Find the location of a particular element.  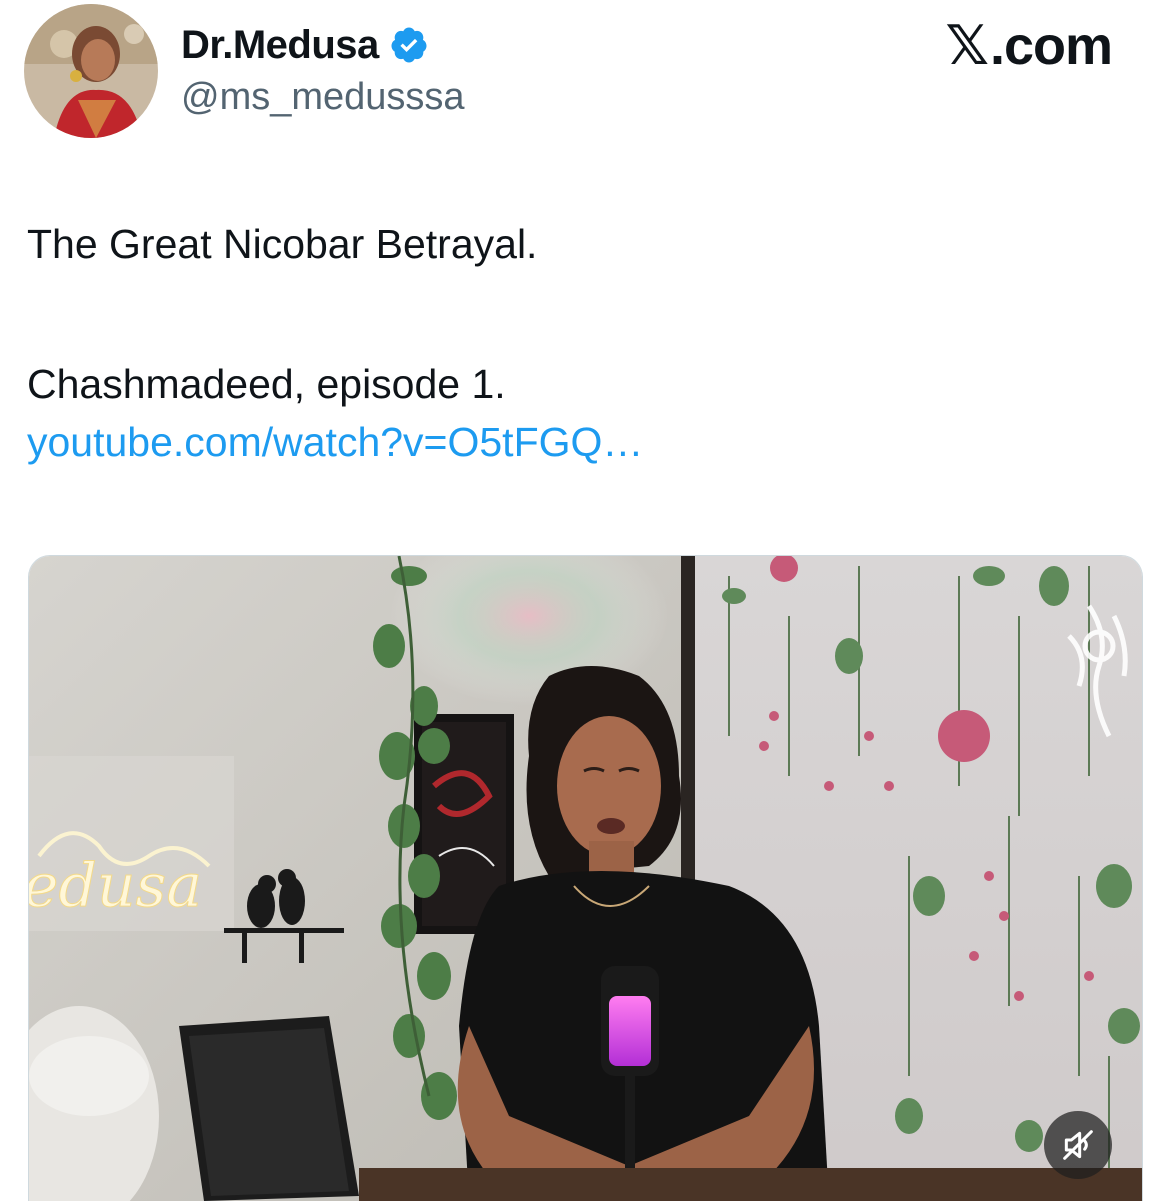

neon-sign-text: edusa is located at coordinates (115, 886).